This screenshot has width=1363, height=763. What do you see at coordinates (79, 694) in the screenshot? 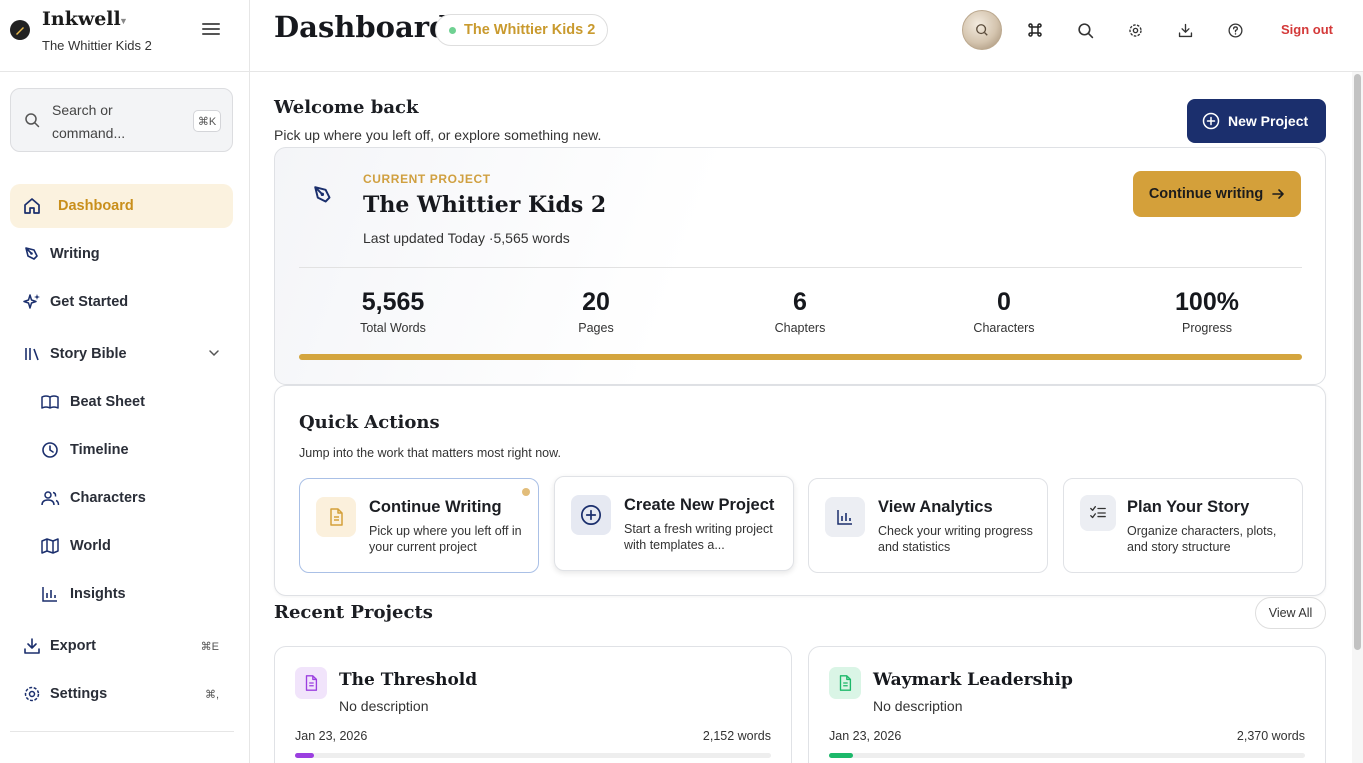
I see `sidebar-label-settings: Settings` at bounding box center [79, 694].